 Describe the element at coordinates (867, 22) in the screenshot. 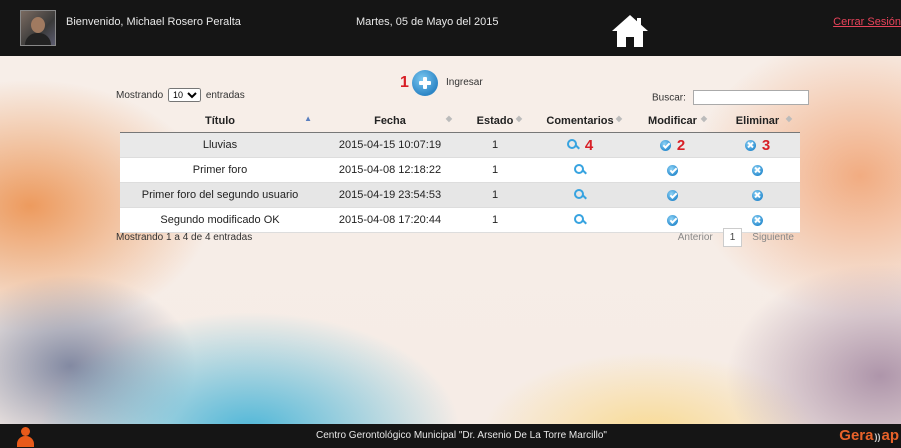

I see `logout-link: Cerrar Sesión` at that location.